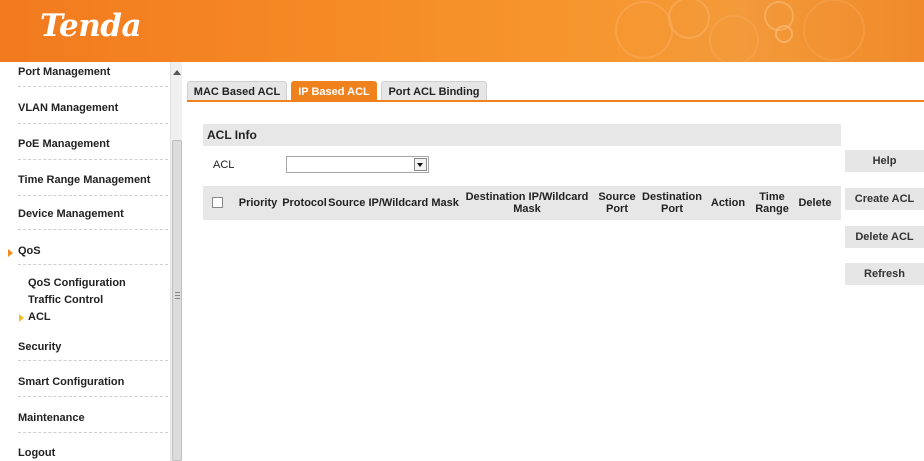 The width and height of the screenshot is (924, 461). What do you see at coordinates (93, 214) in the screenshot?
I see `sidebar-item-device-management: Device Management` at bounding box center [93, 214].